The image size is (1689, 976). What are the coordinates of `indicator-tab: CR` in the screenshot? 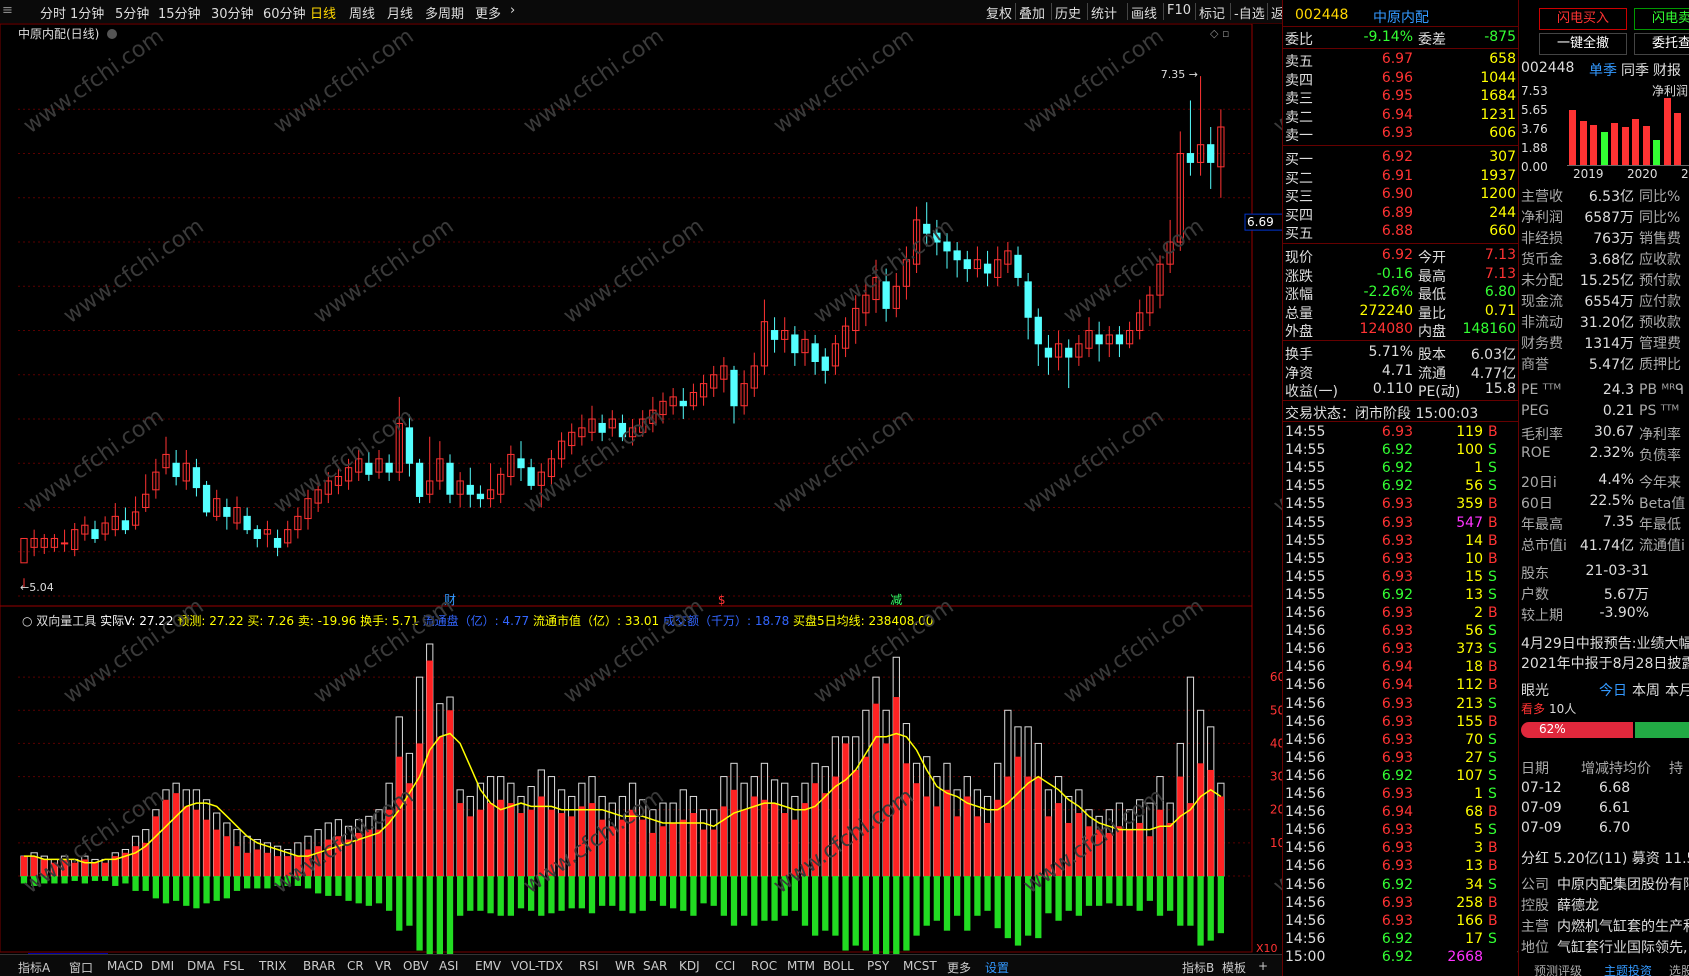 It's located at (355, 966).